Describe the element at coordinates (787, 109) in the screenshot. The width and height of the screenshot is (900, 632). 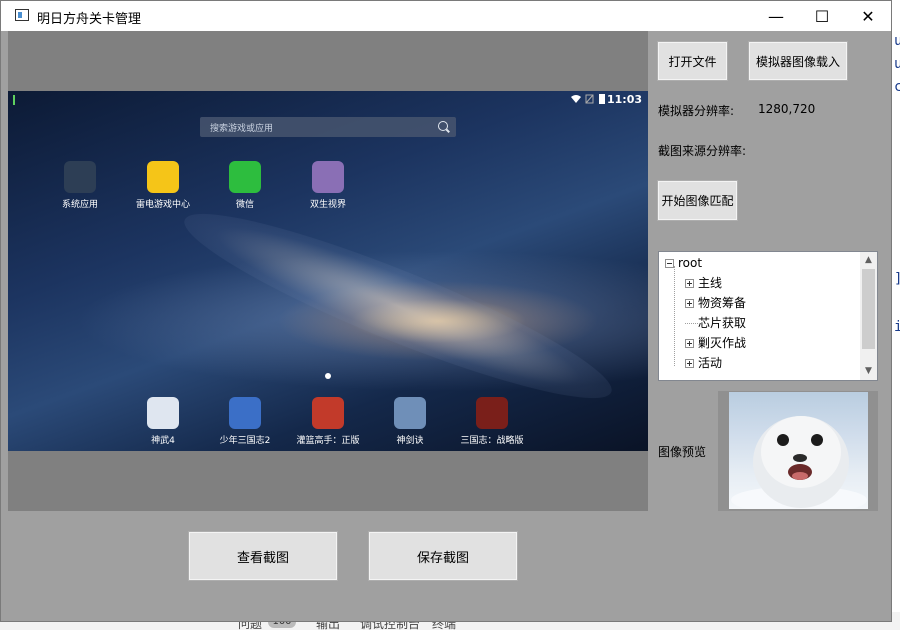
I see `emulator-resolution-value: 1280,720` at that location.